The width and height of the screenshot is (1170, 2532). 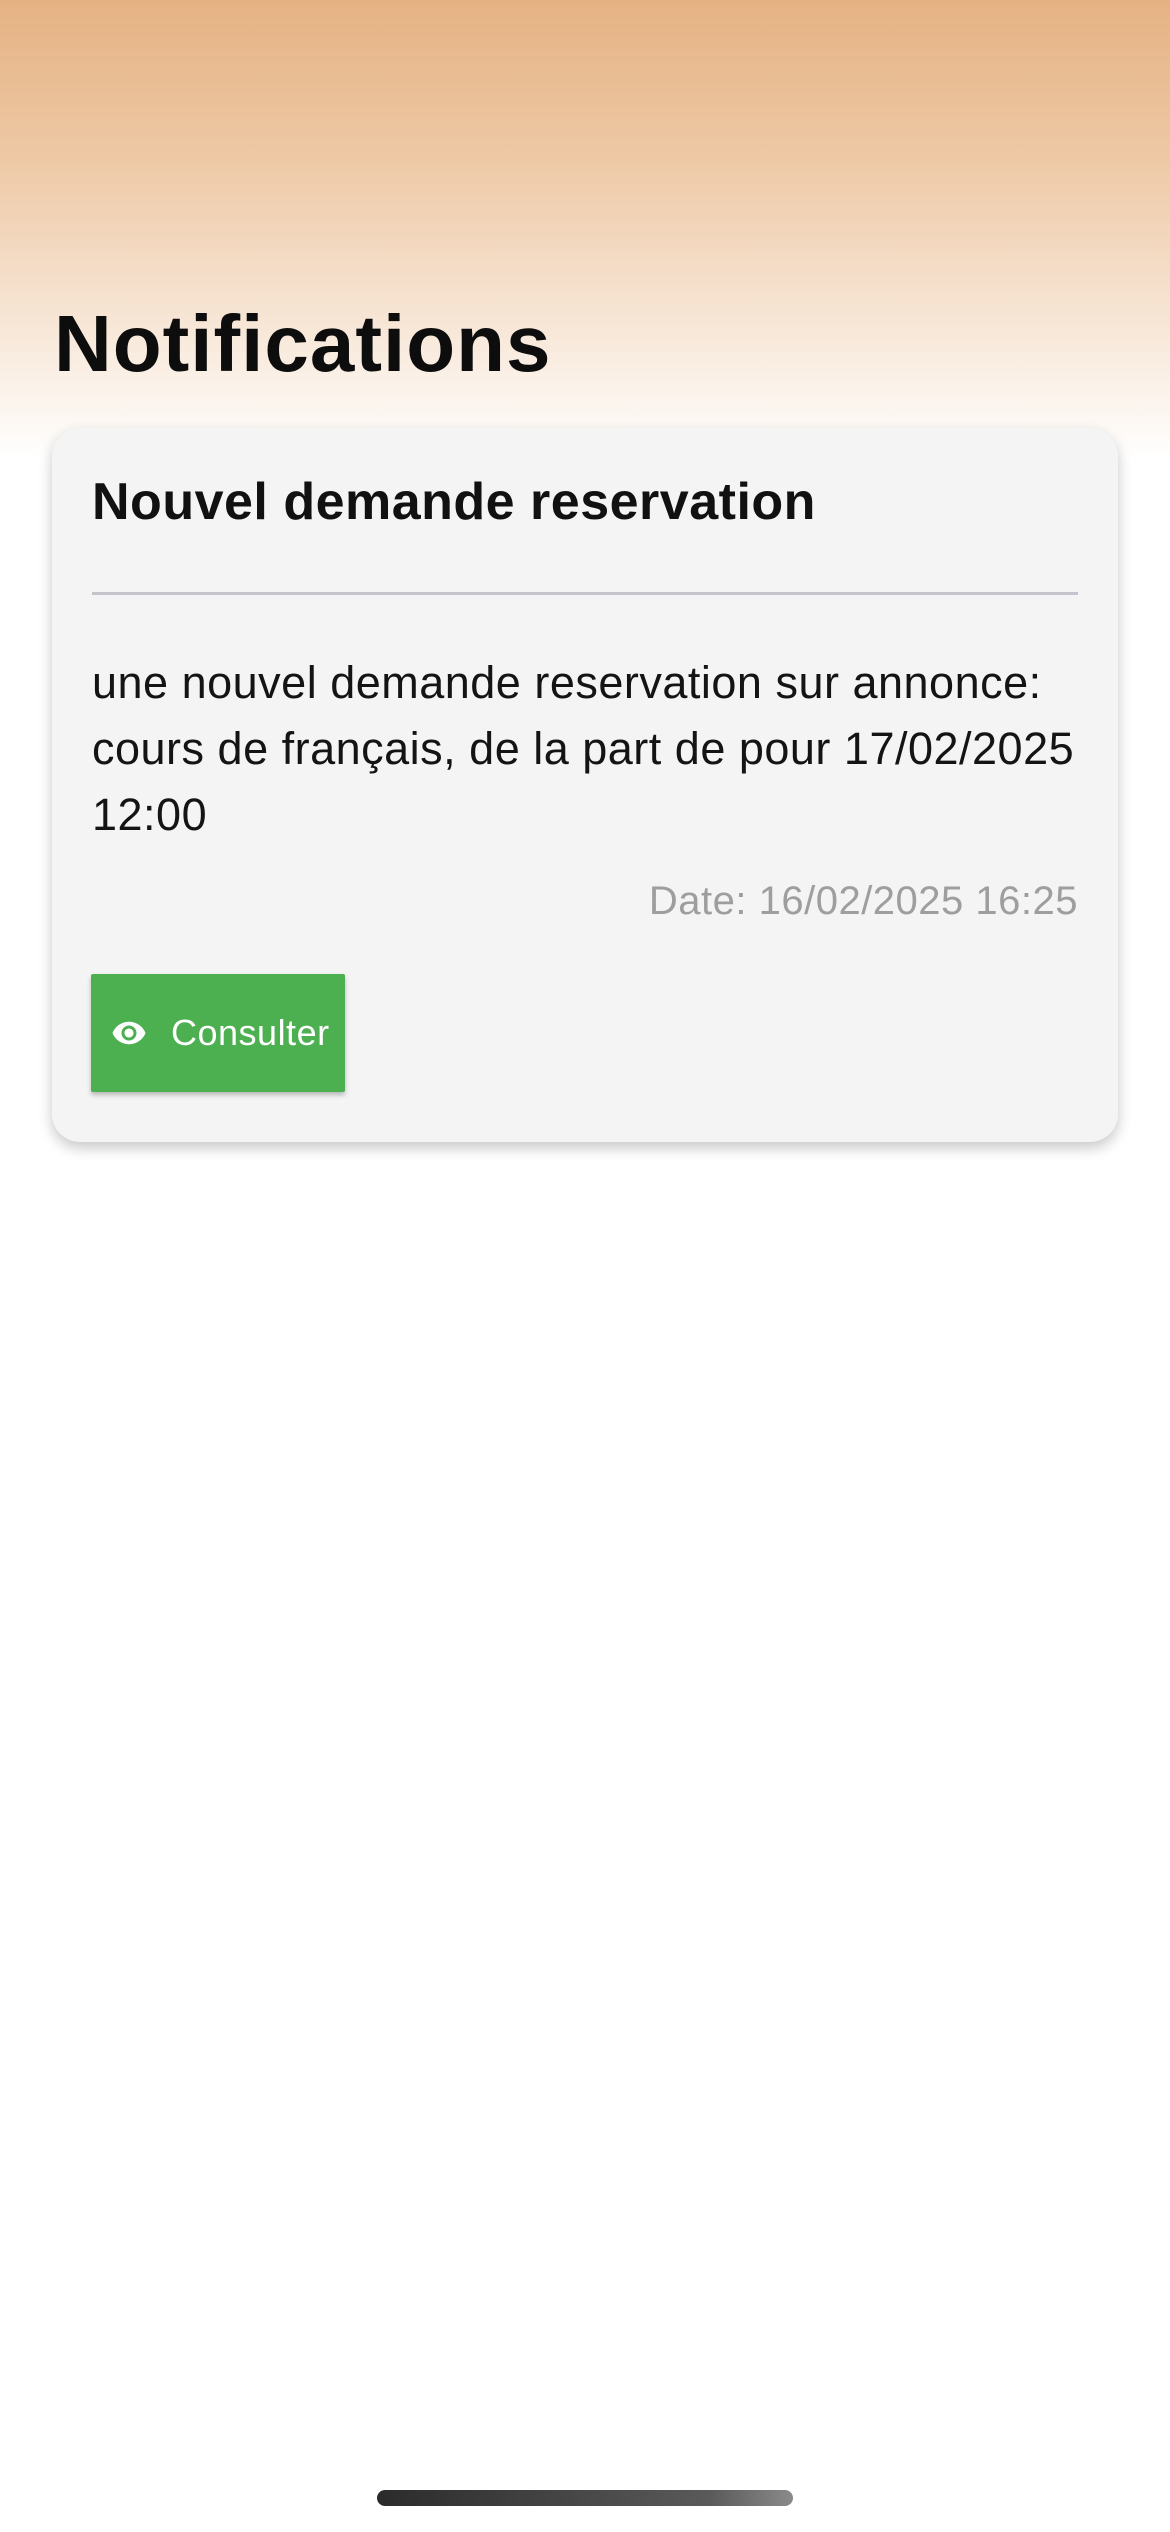 I want to click on consult-button: Consulter, so click(x=218, y=1033).